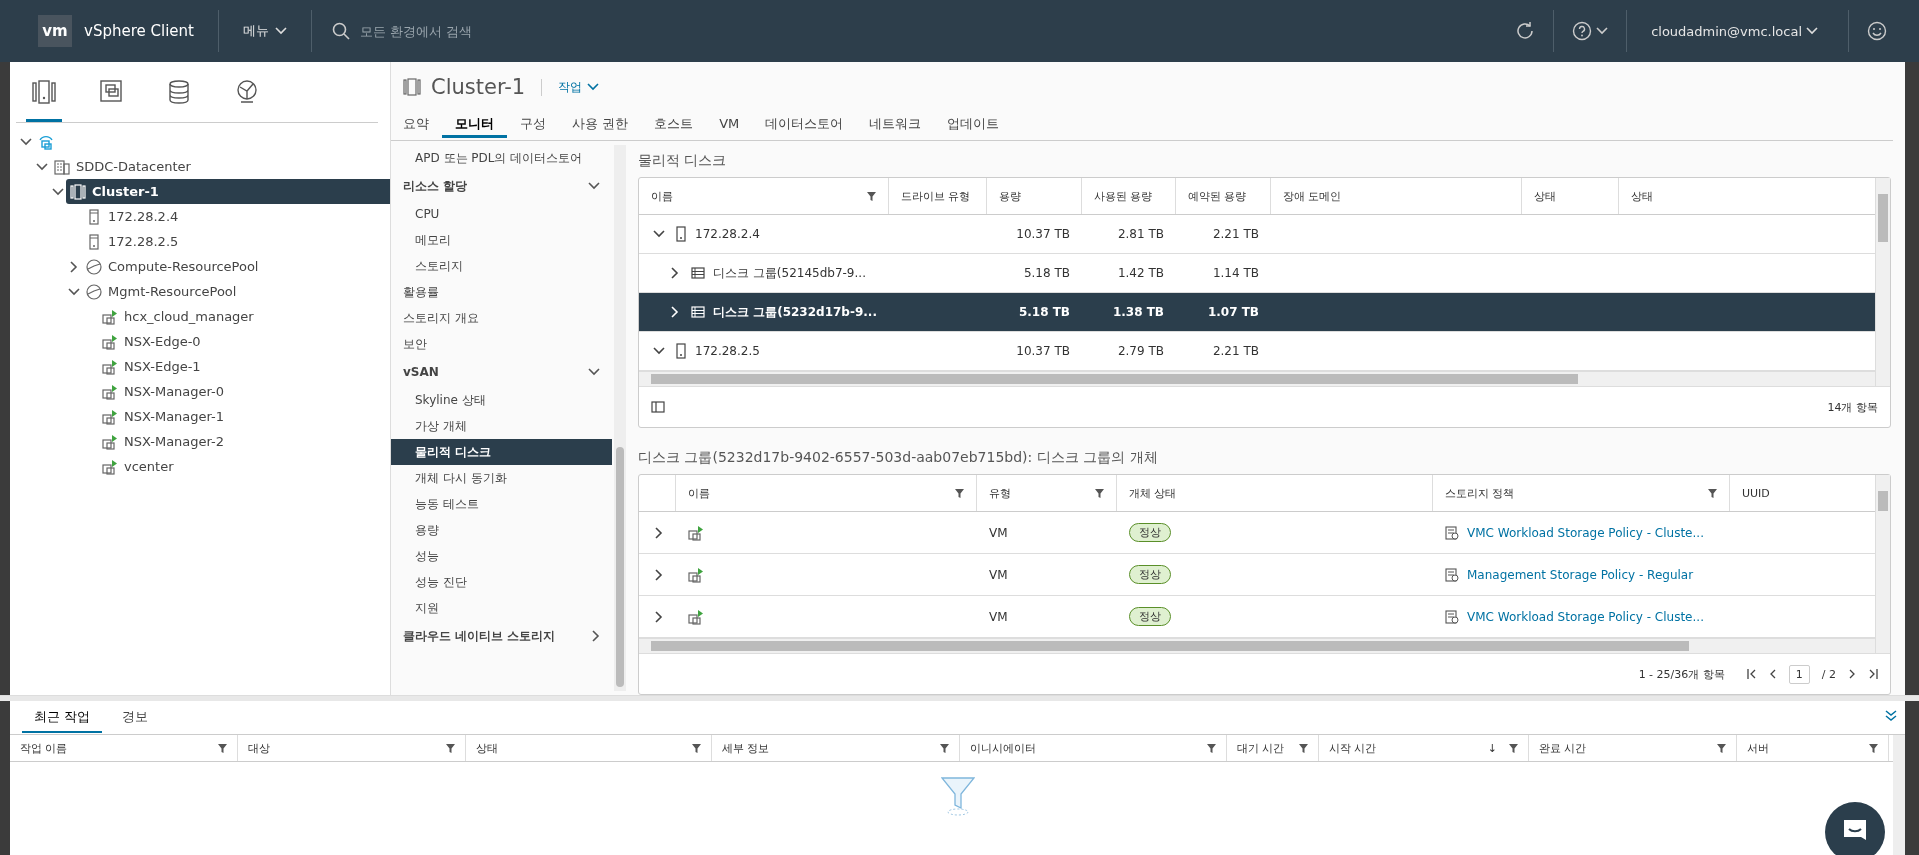 This screenshot has height=855, width=1919. What do you see at coordinates (559, 31) in the screenshot?
I see `search-field: 모든 환경에서 검색` at bounding box center [559, 31].